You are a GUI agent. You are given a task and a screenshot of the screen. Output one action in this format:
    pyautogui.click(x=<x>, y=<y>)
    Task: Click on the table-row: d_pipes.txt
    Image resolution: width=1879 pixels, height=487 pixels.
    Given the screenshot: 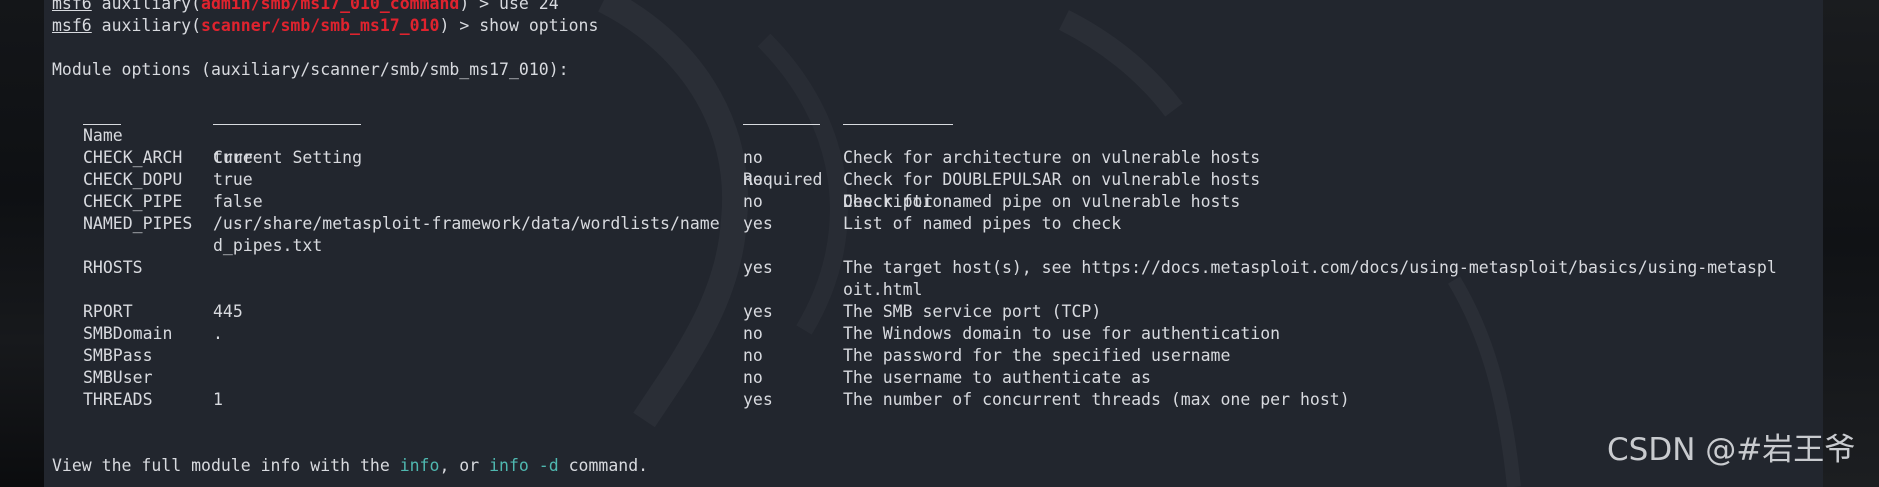 What is the action you would take?
    pyautogui.click(x=932, y=246)
    